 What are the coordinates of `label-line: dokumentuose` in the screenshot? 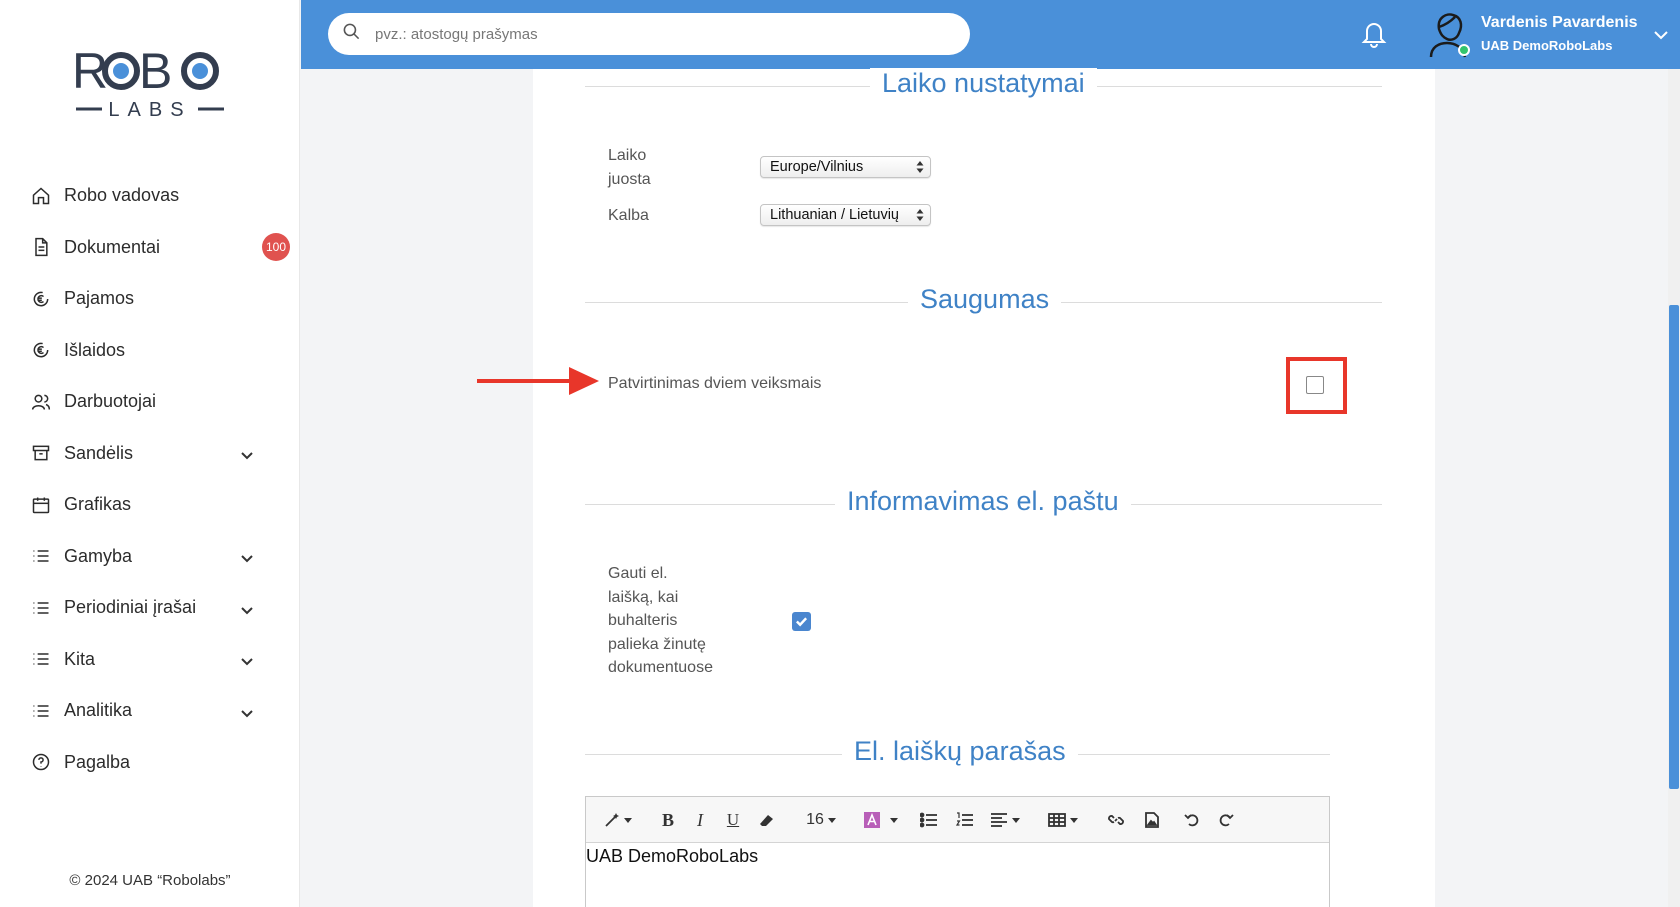 It's located at (660, 667).